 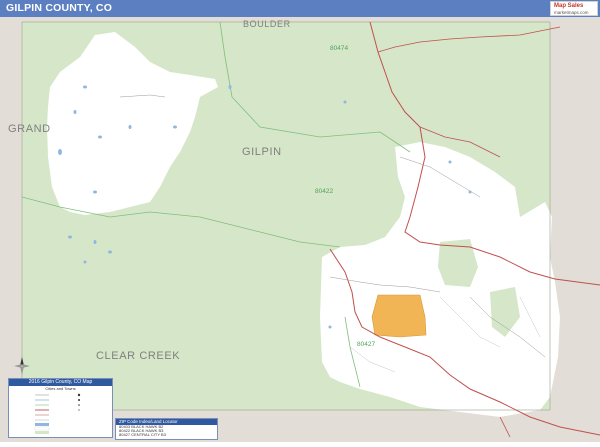 What do you see at coordinates (60, 382) in the screenshot?
I see `legend-title: 2016 Gilpin County, CO Map` at bounding box center [60, 382].